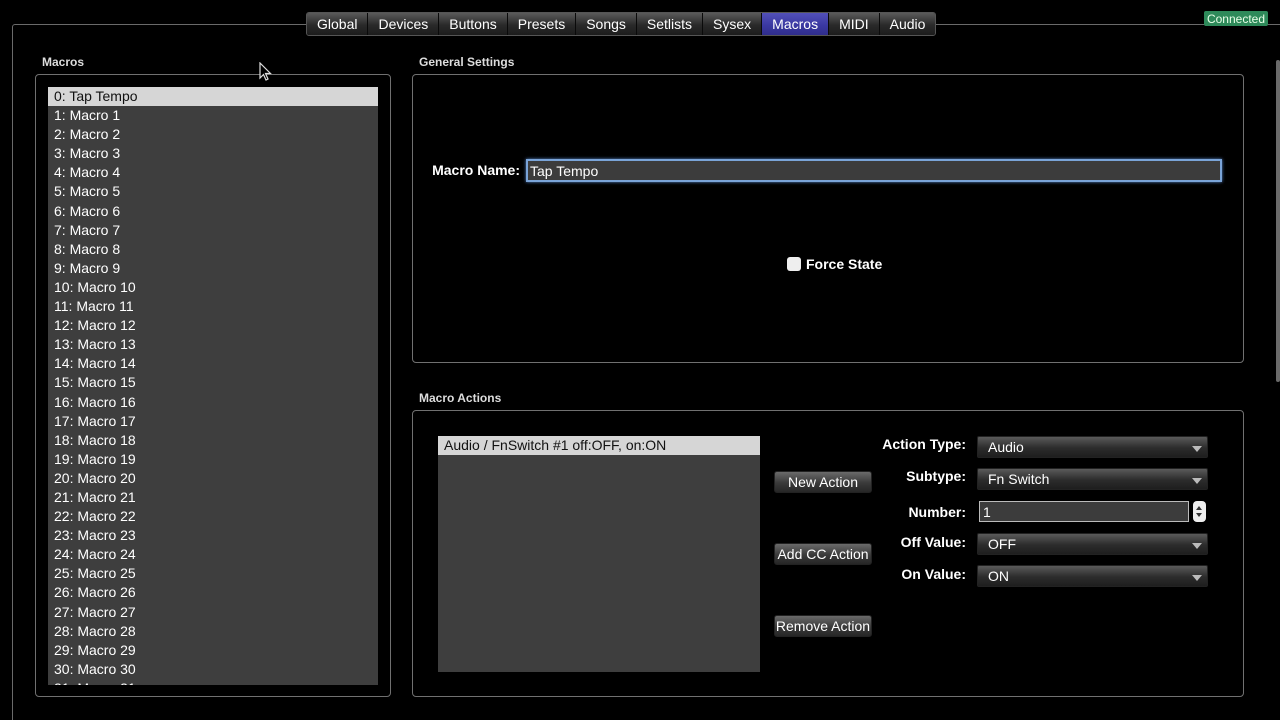 The height and width of the screenshot is (720, 1280). I want to click on force-state-label: Force State, so click(844, 264).